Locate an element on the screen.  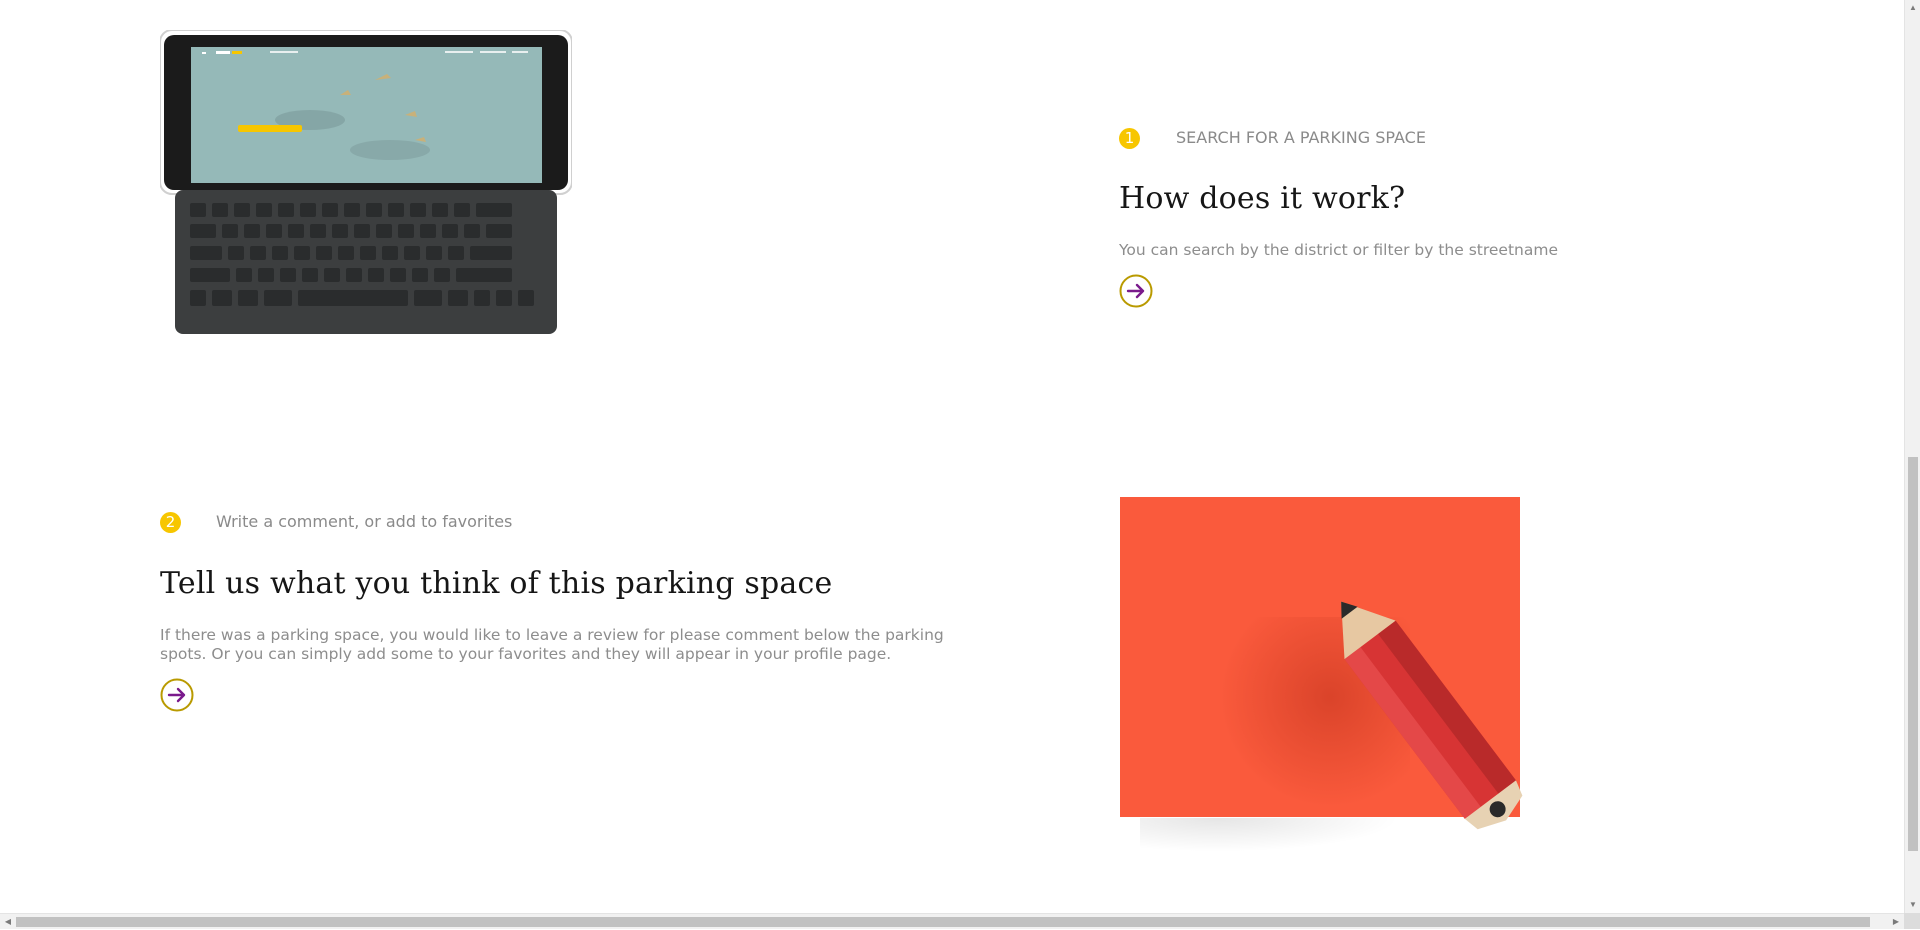
step-1-badge: 1 is located at coordinates (1129, 138).